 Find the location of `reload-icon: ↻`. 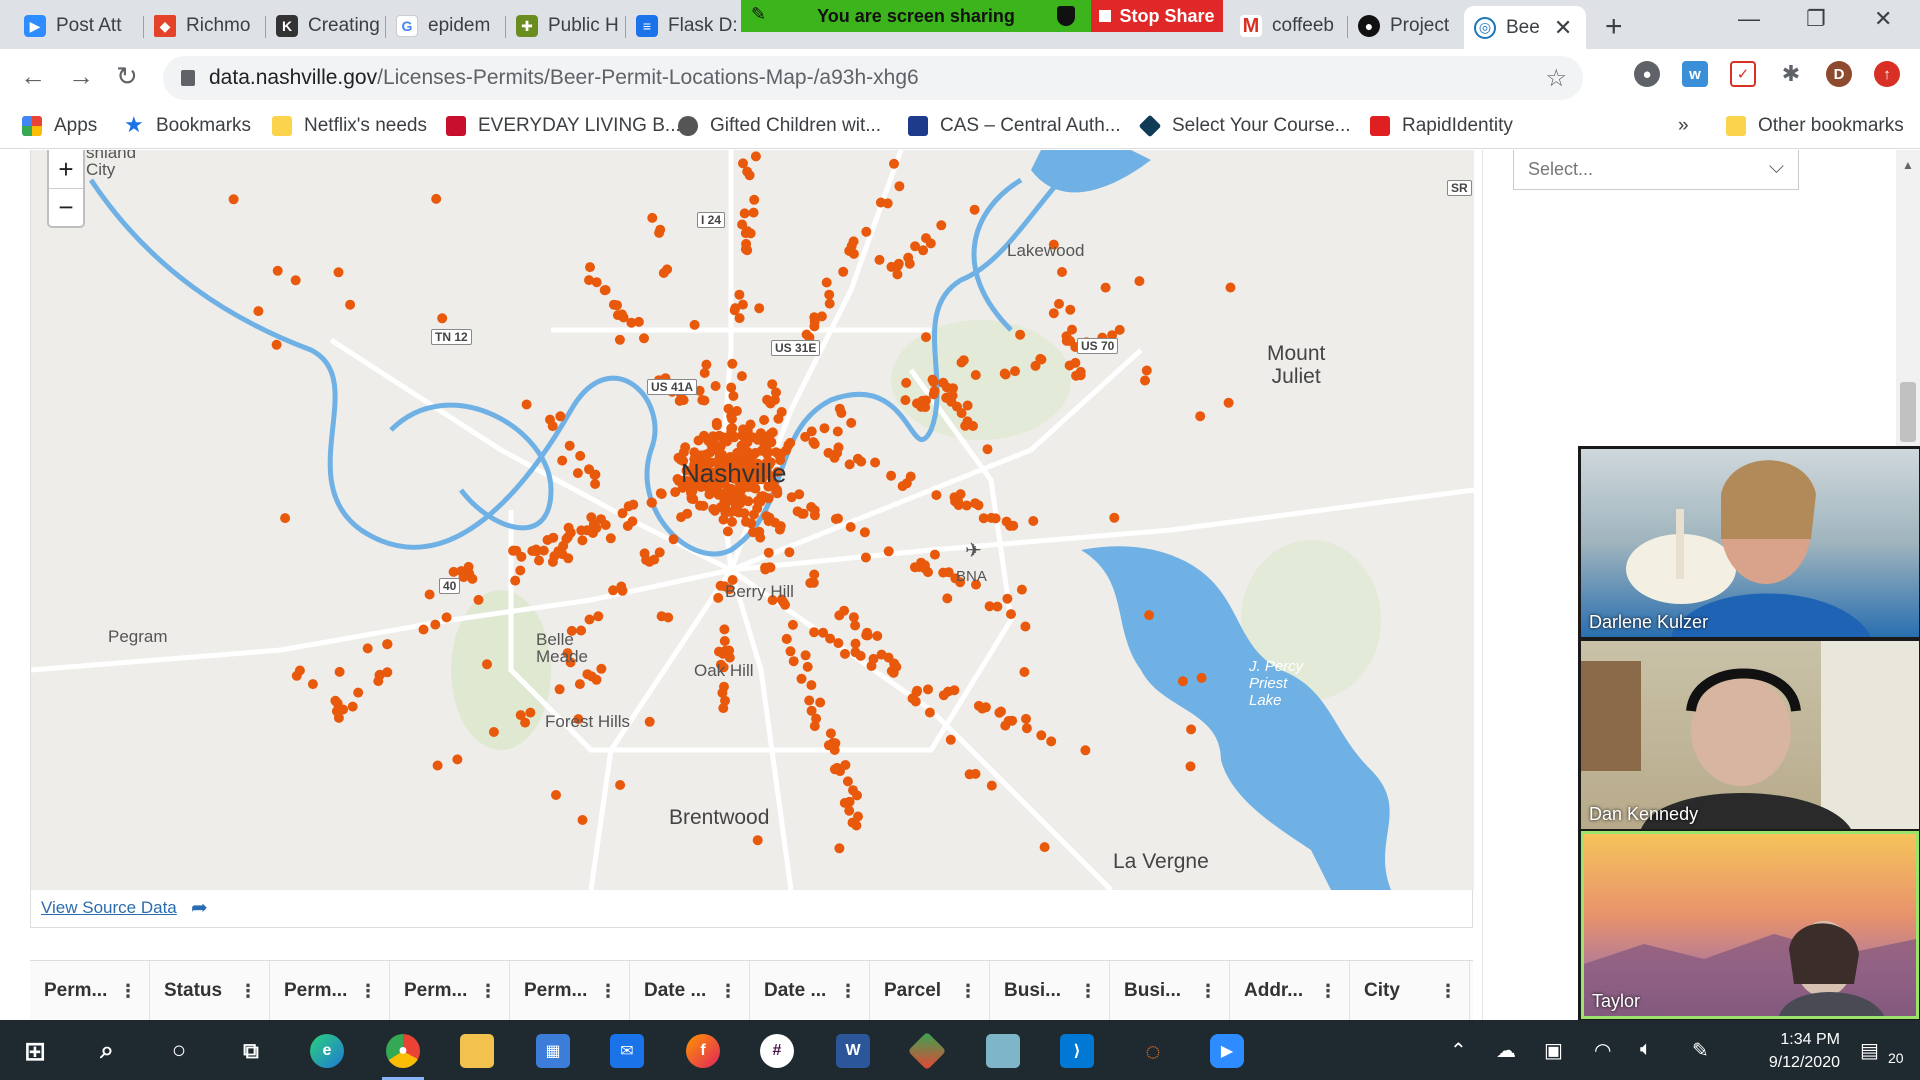

reload-icon: ↻ is located at coordinates (127, 76).